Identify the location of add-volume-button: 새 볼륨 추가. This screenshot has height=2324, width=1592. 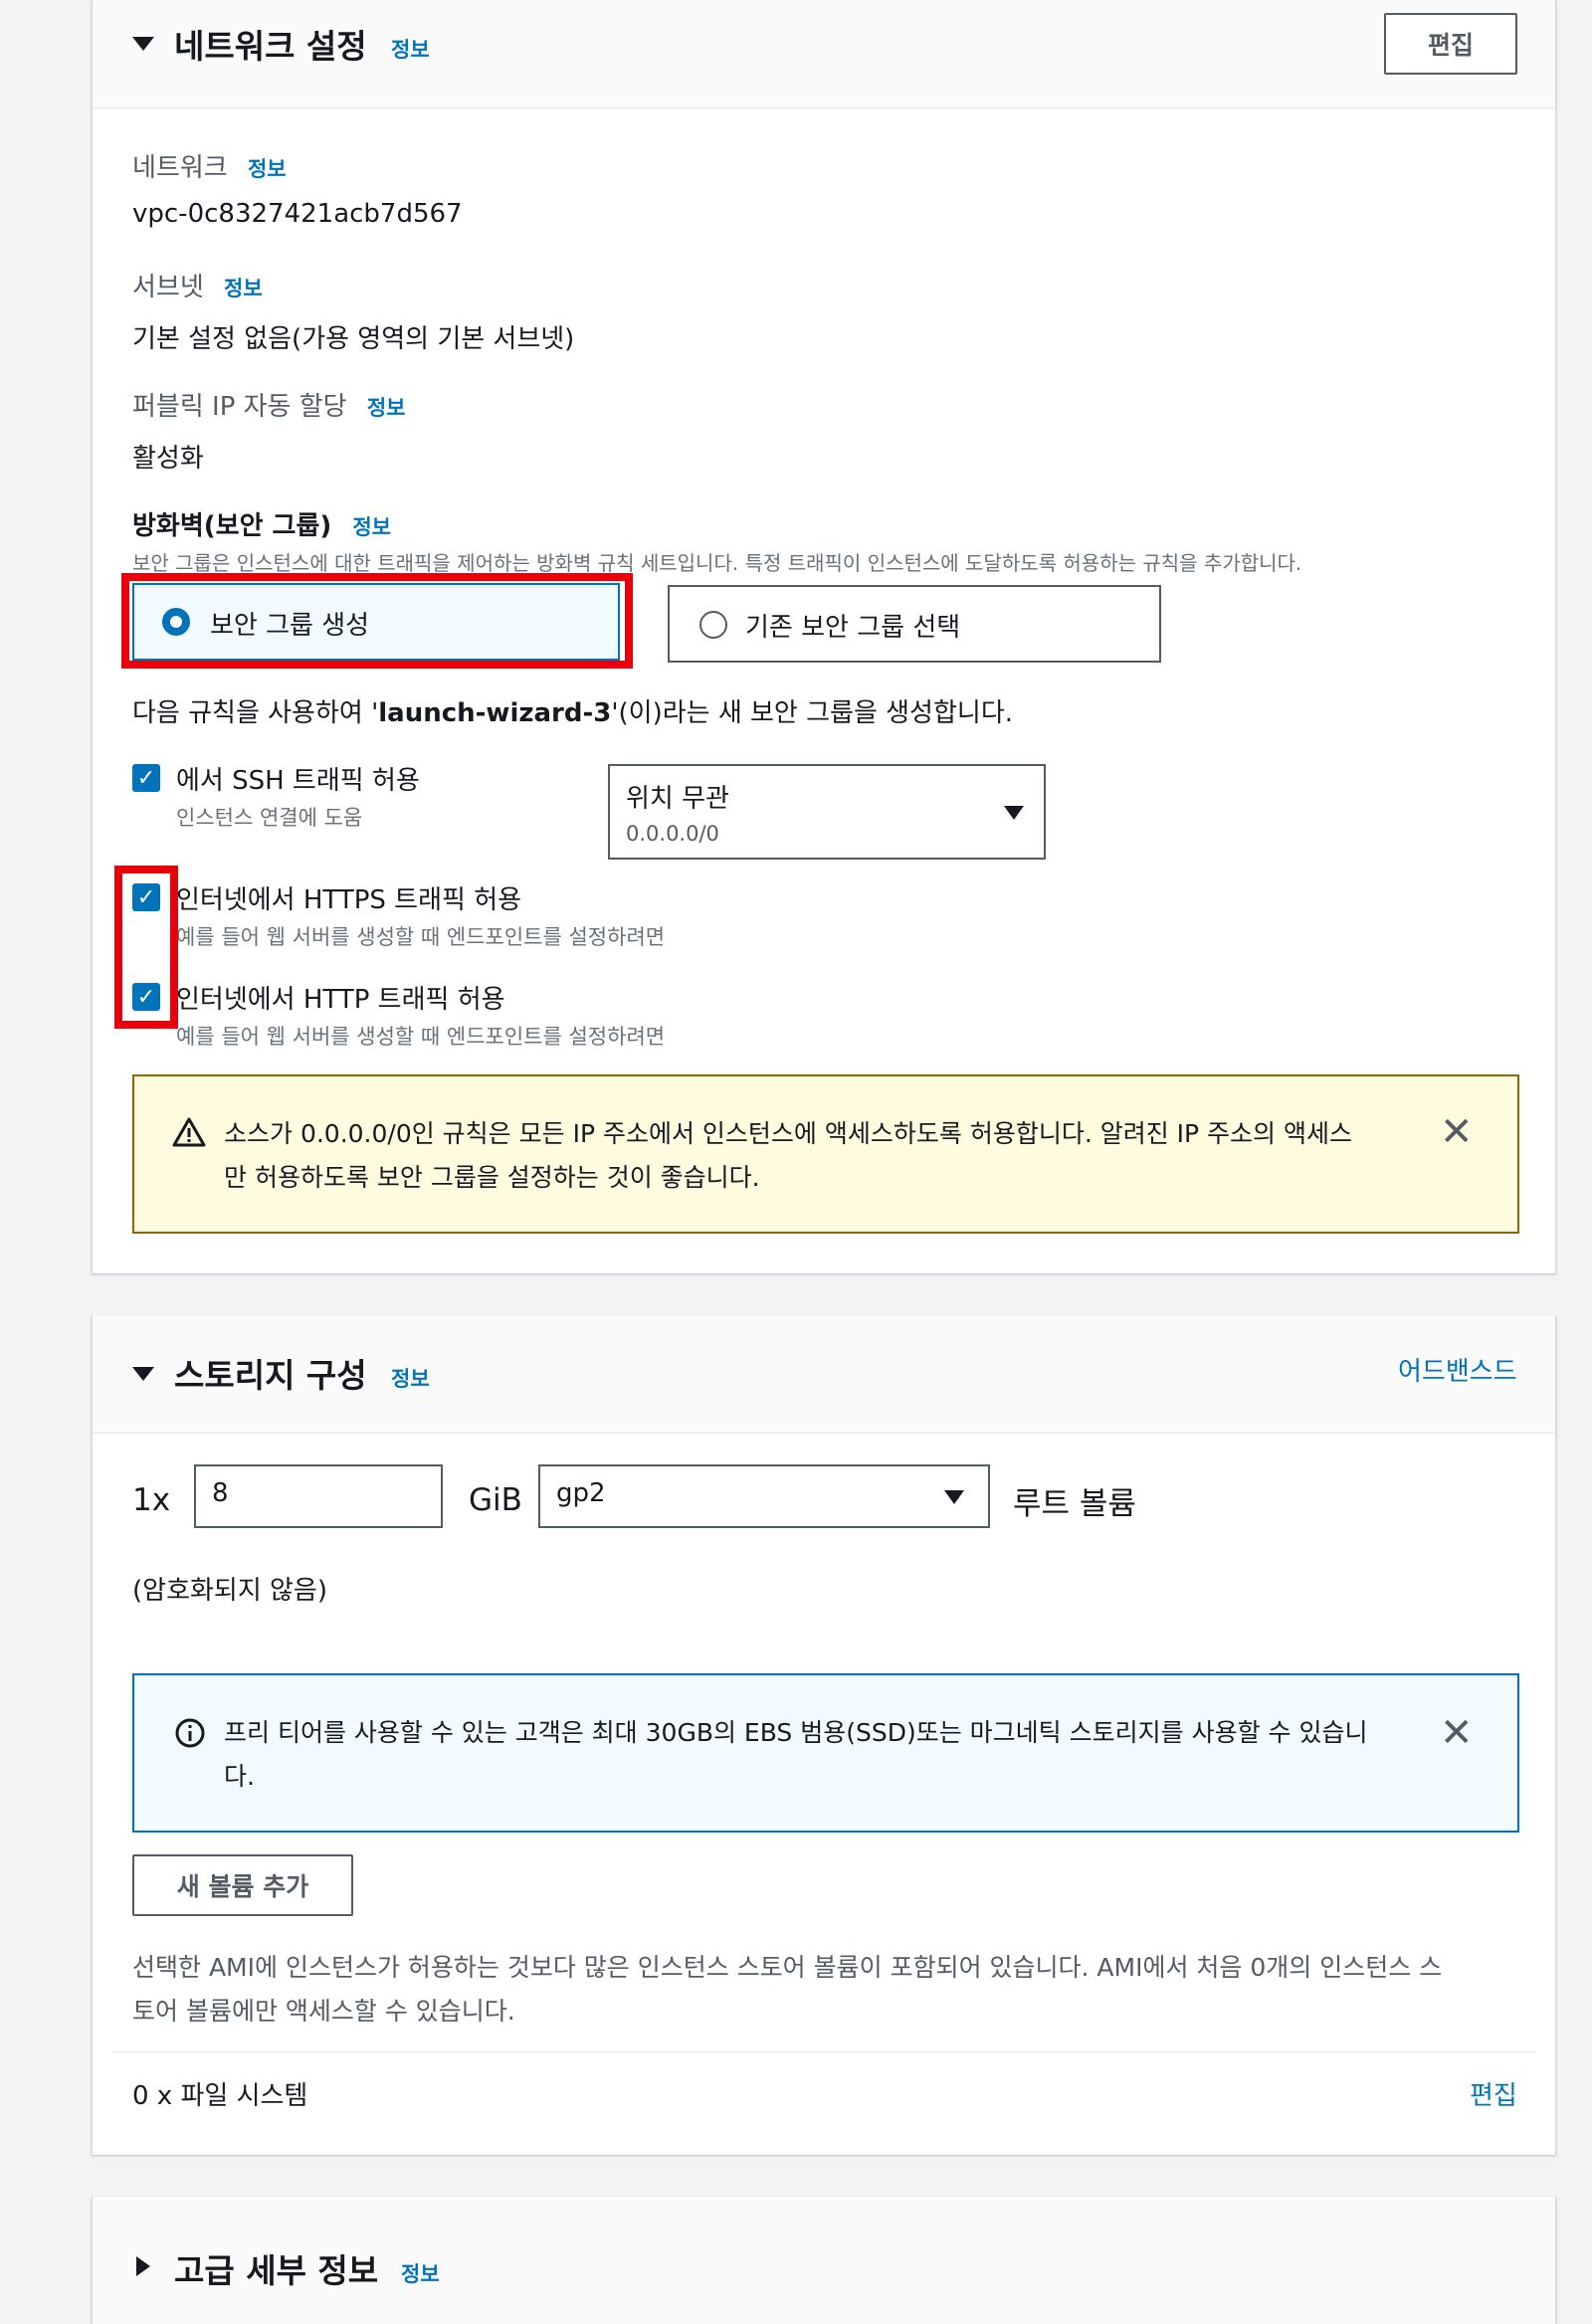
(242, 1885).